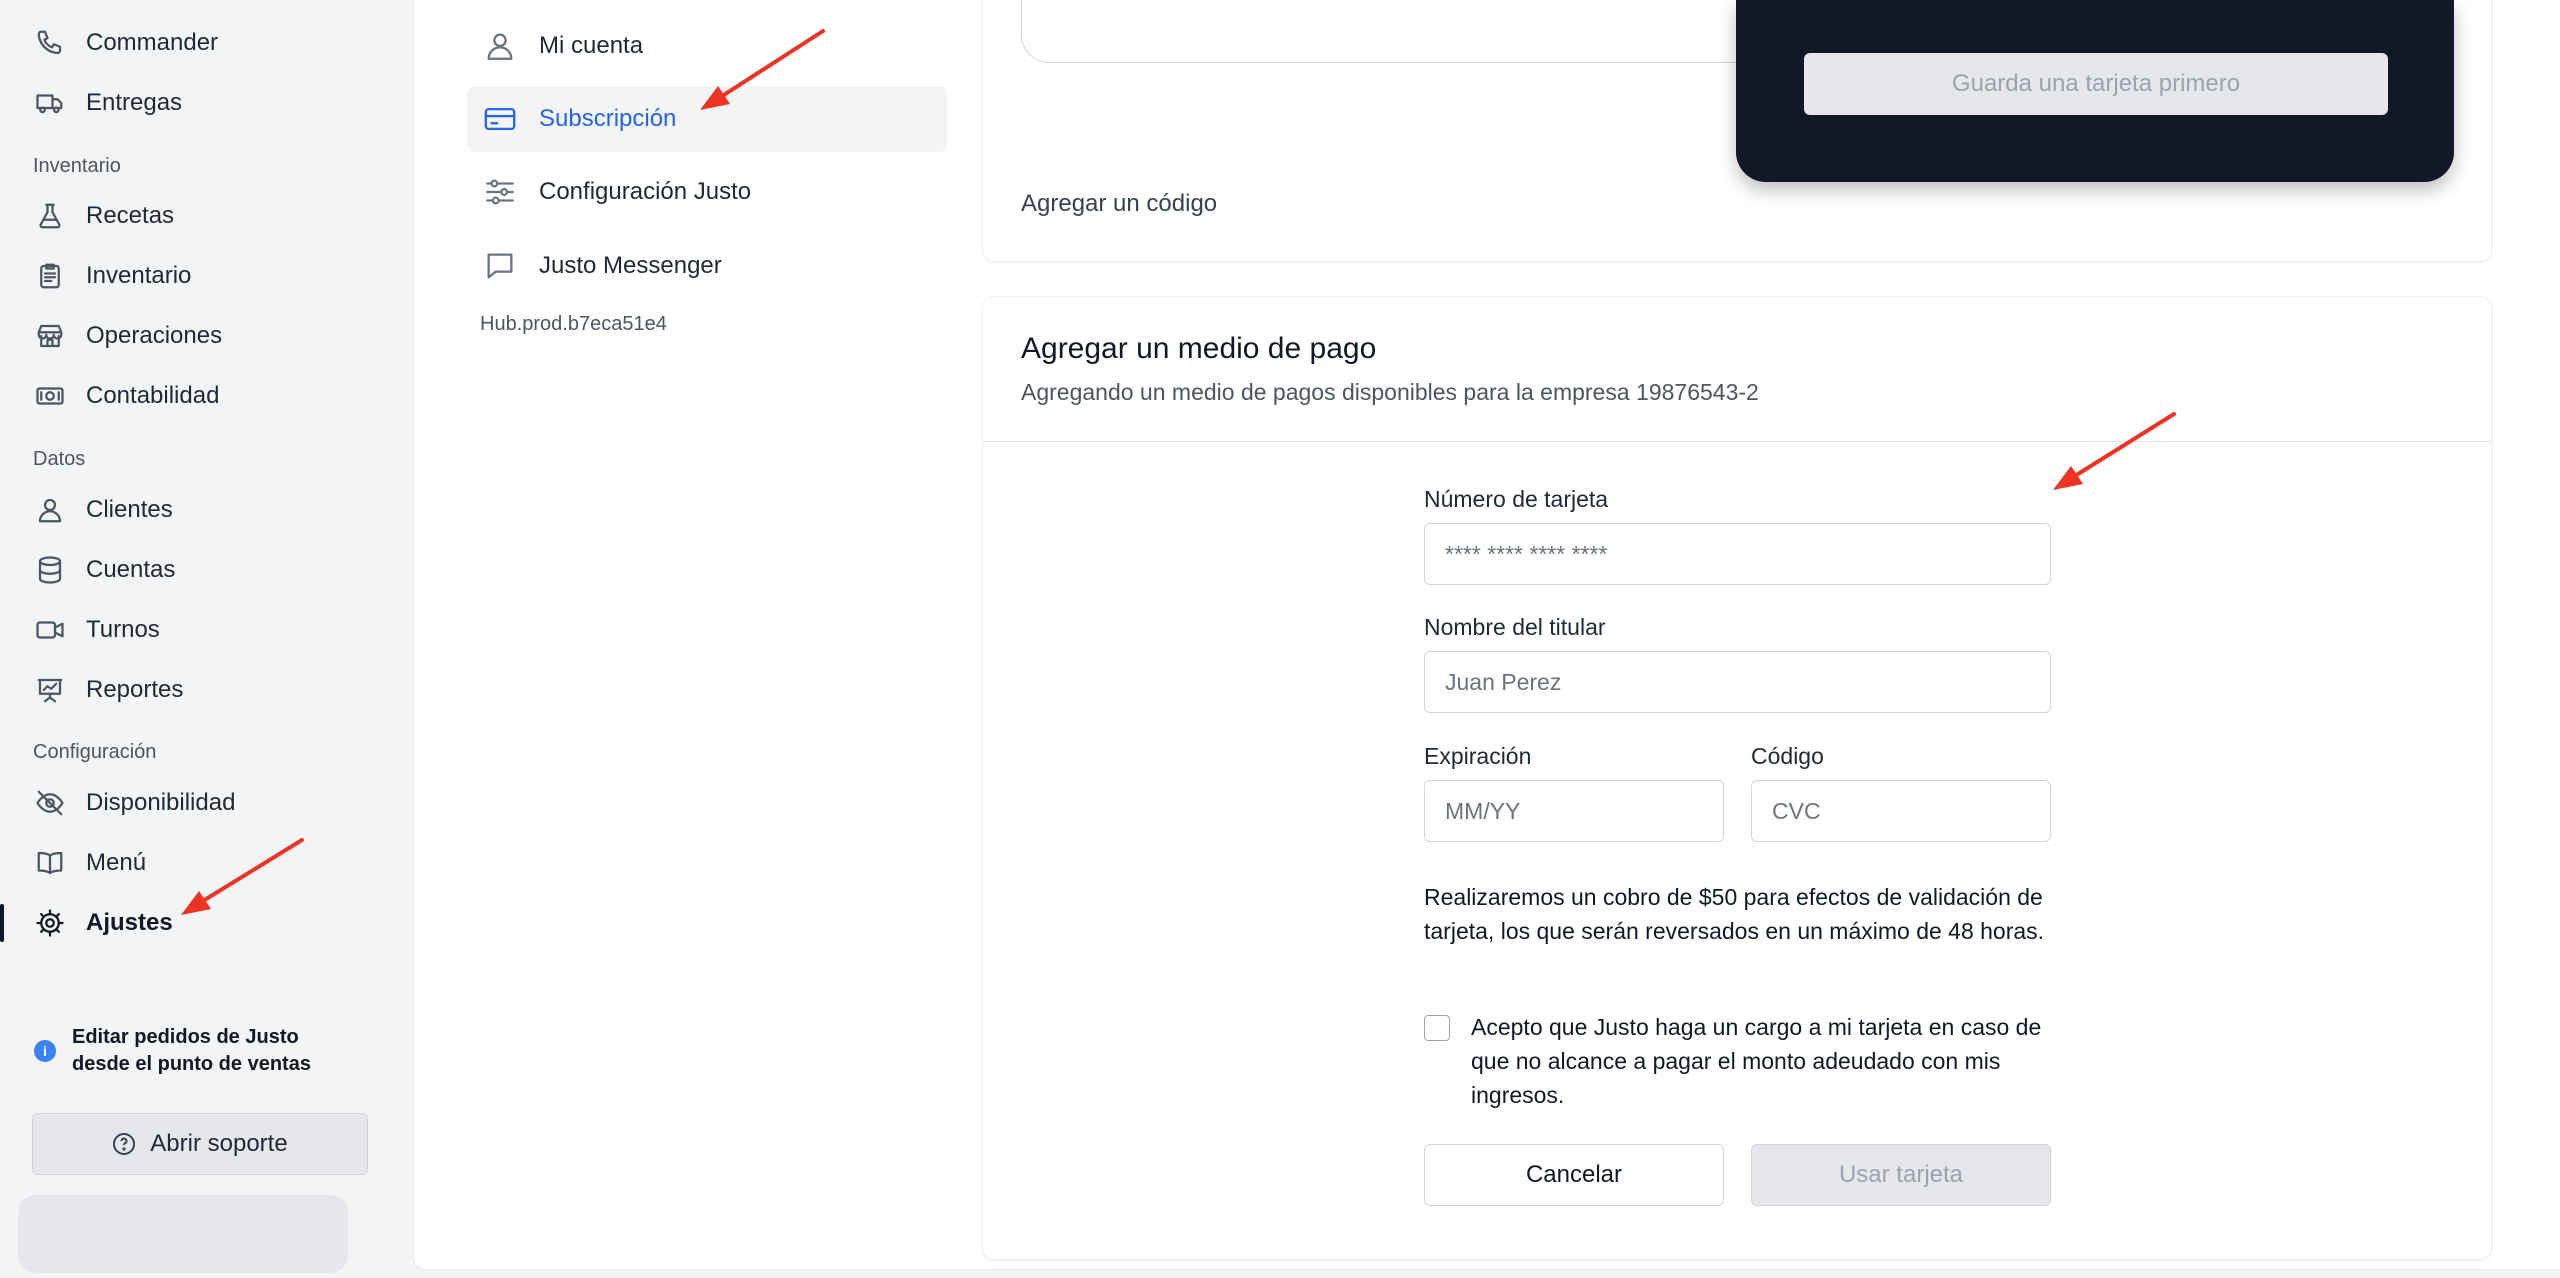  I want to click on sidebar-item-contabilidad: Contabilidad, so click(212, 396).